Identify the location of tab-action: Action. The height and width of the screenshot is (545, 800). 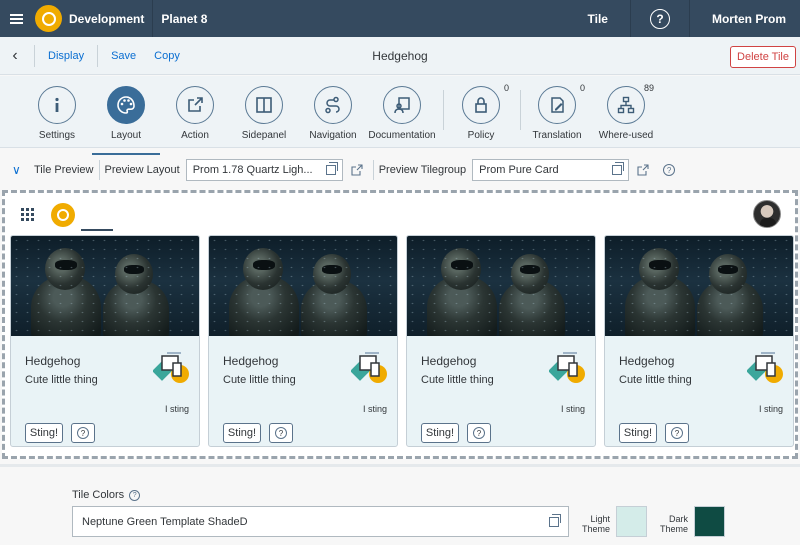
(195, 113).